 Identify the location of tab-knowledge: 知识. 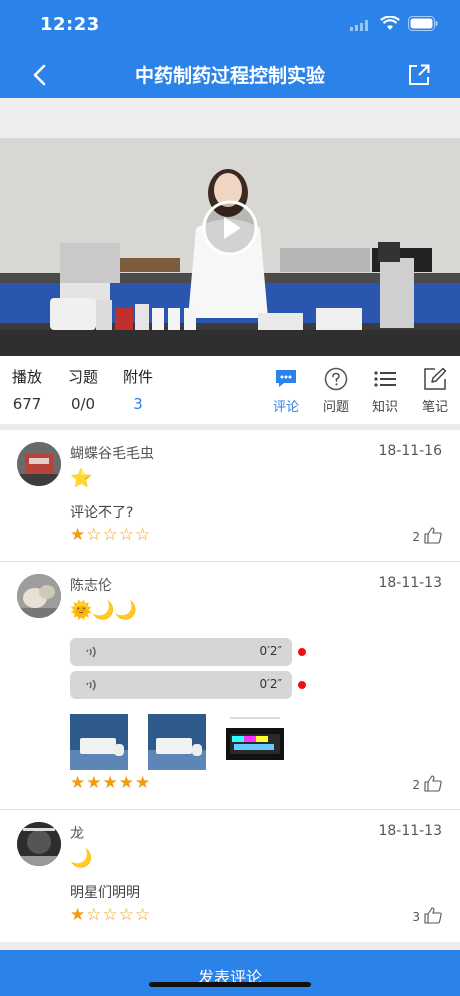
(385, 390).